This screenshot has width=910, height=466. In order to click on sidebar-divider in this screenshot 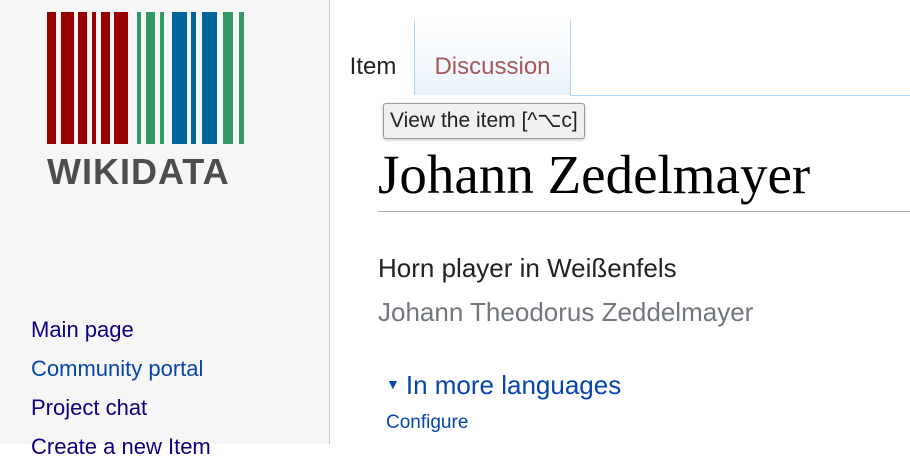, I will do `click(329, 222)`.